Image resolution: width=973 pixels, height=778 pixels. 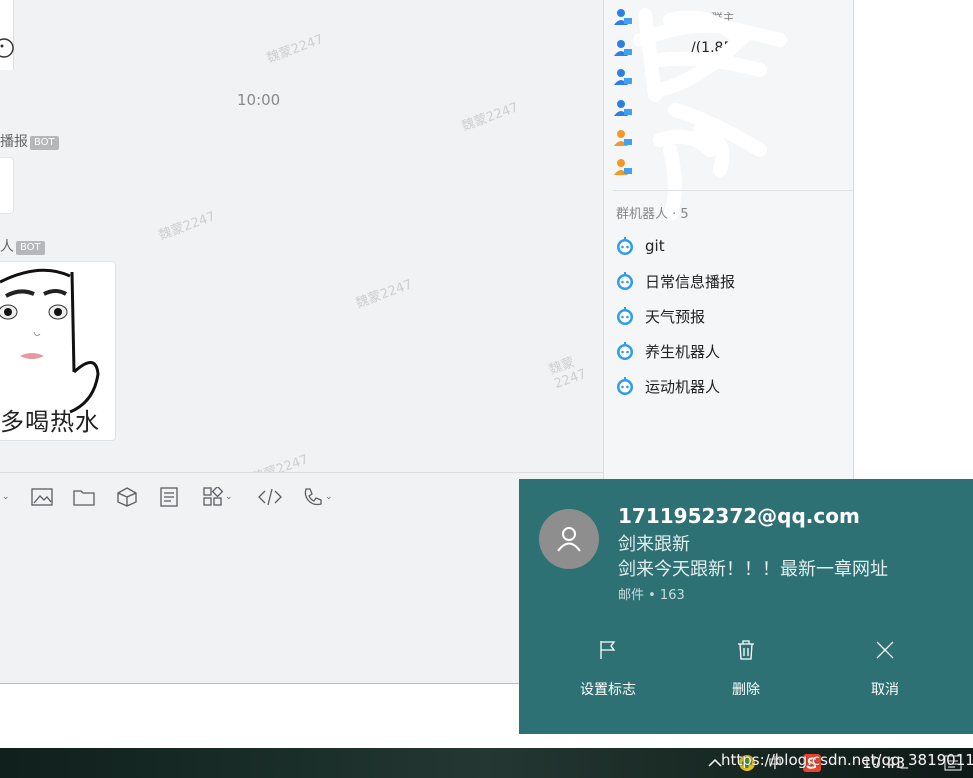 I want to click on message-bubble, so click(x=7, y=185).